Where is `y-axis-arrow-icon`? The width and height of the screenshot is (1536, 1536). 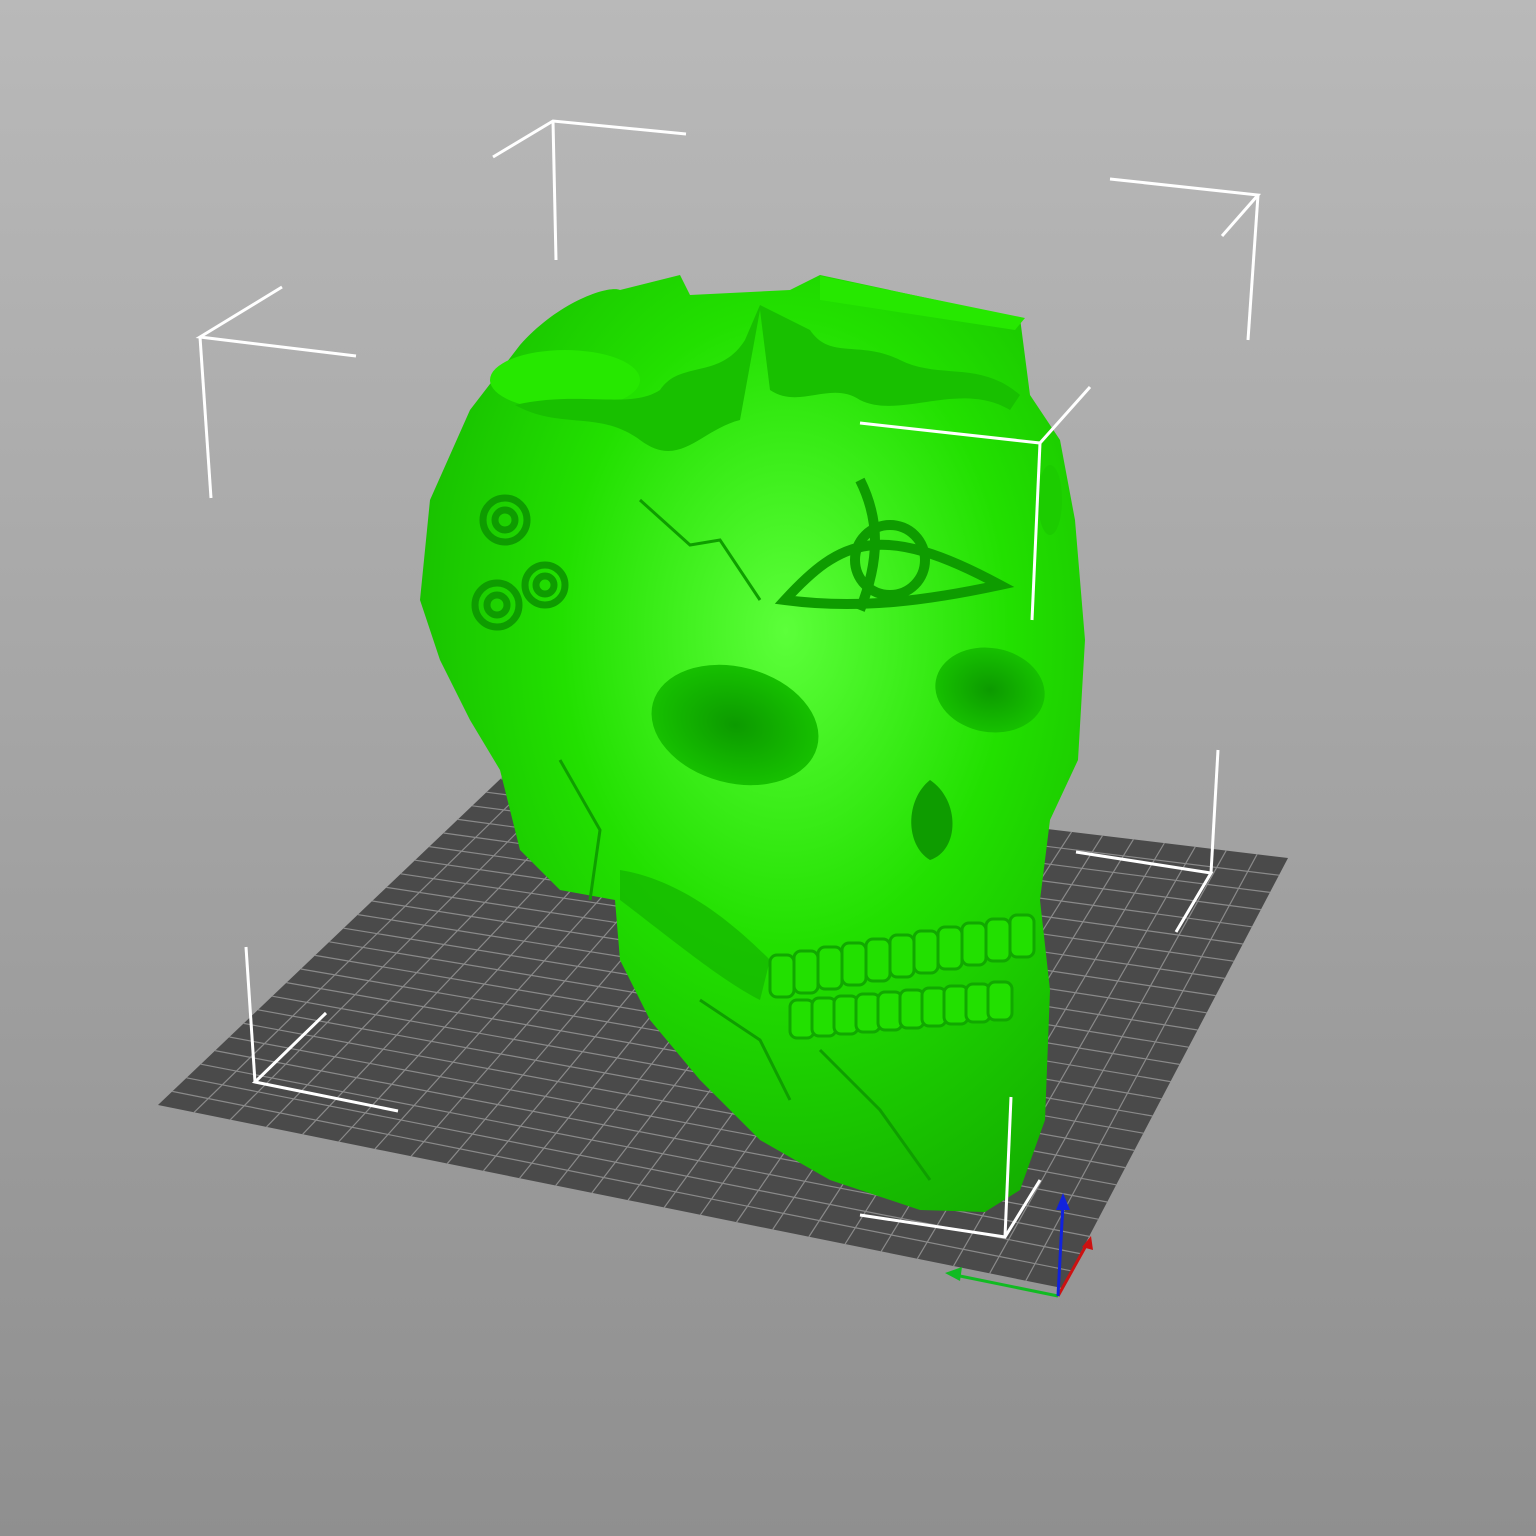
y-axis-arrow-icon is located at coordinates (953, 1274).